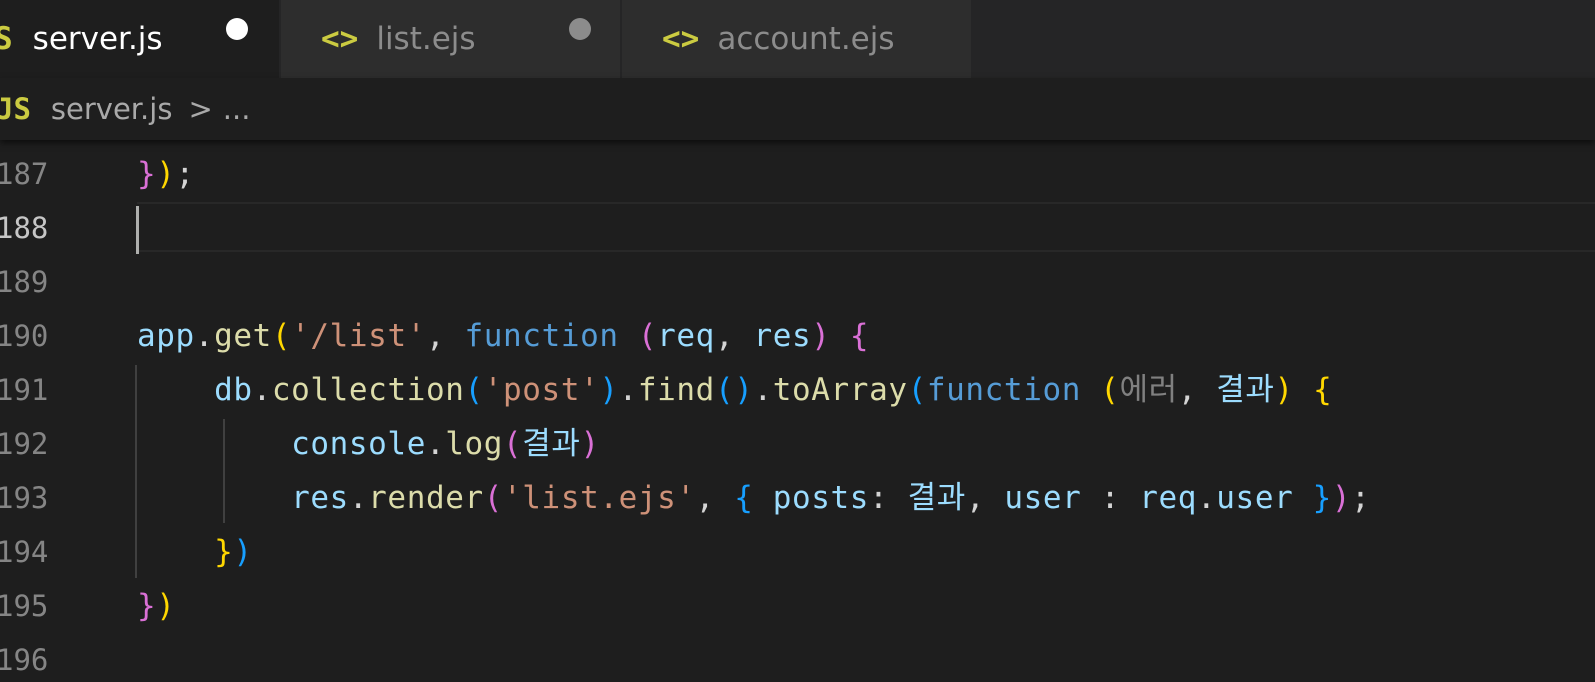  Describe the element at coordinates (797, 606) in the screenshot. I see `code-line: 195})` at that location.